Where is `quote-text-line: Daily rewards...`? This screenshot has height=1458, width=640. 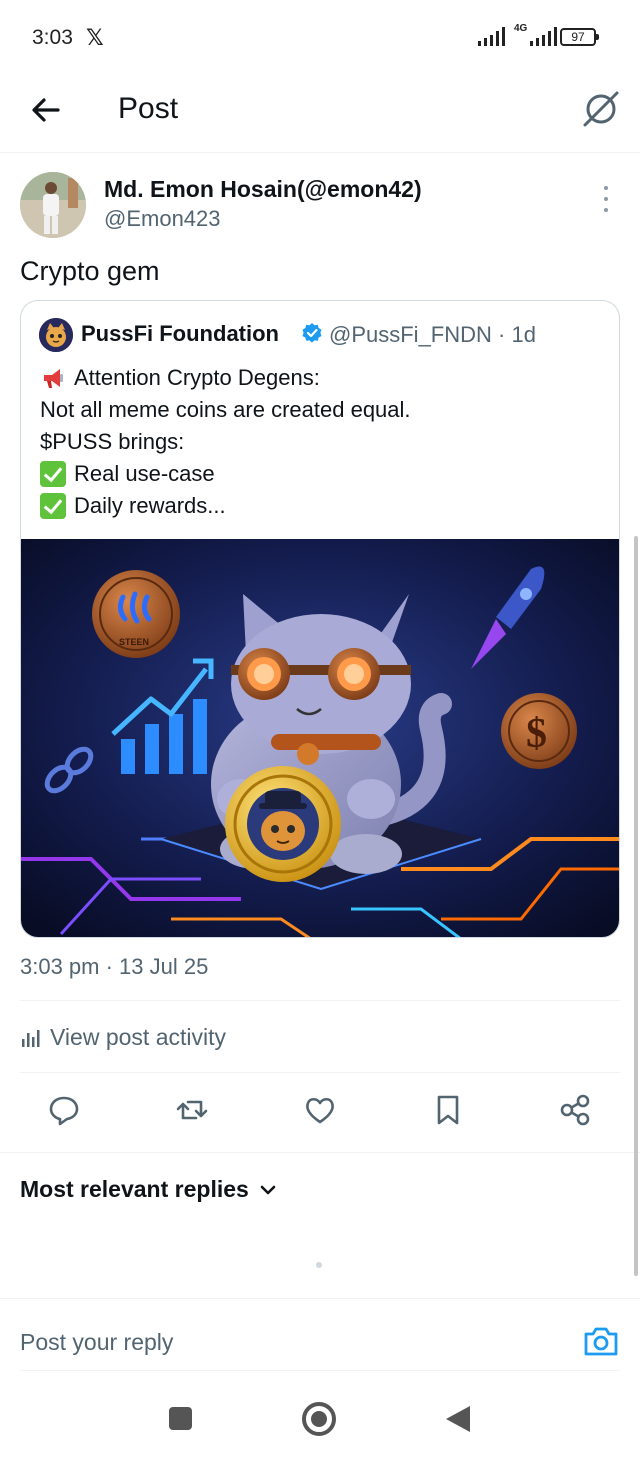
quote-text-line: Daily rewards... is located at coordinates (150, 505).